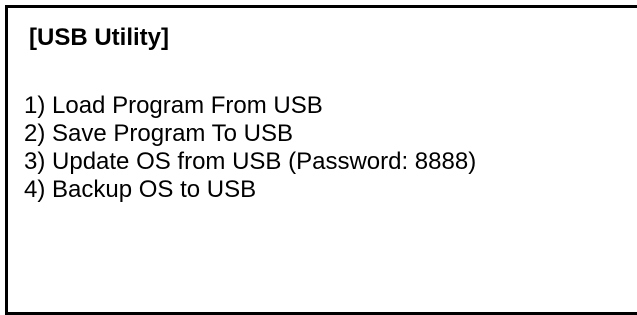 The width and height of the screenshot is (637, 315). What do you see at coordinates (250, 134) in the screenshot?
I see `menu-item-save-program: 2) Save Program To USB` at bounding box center [250, 134].